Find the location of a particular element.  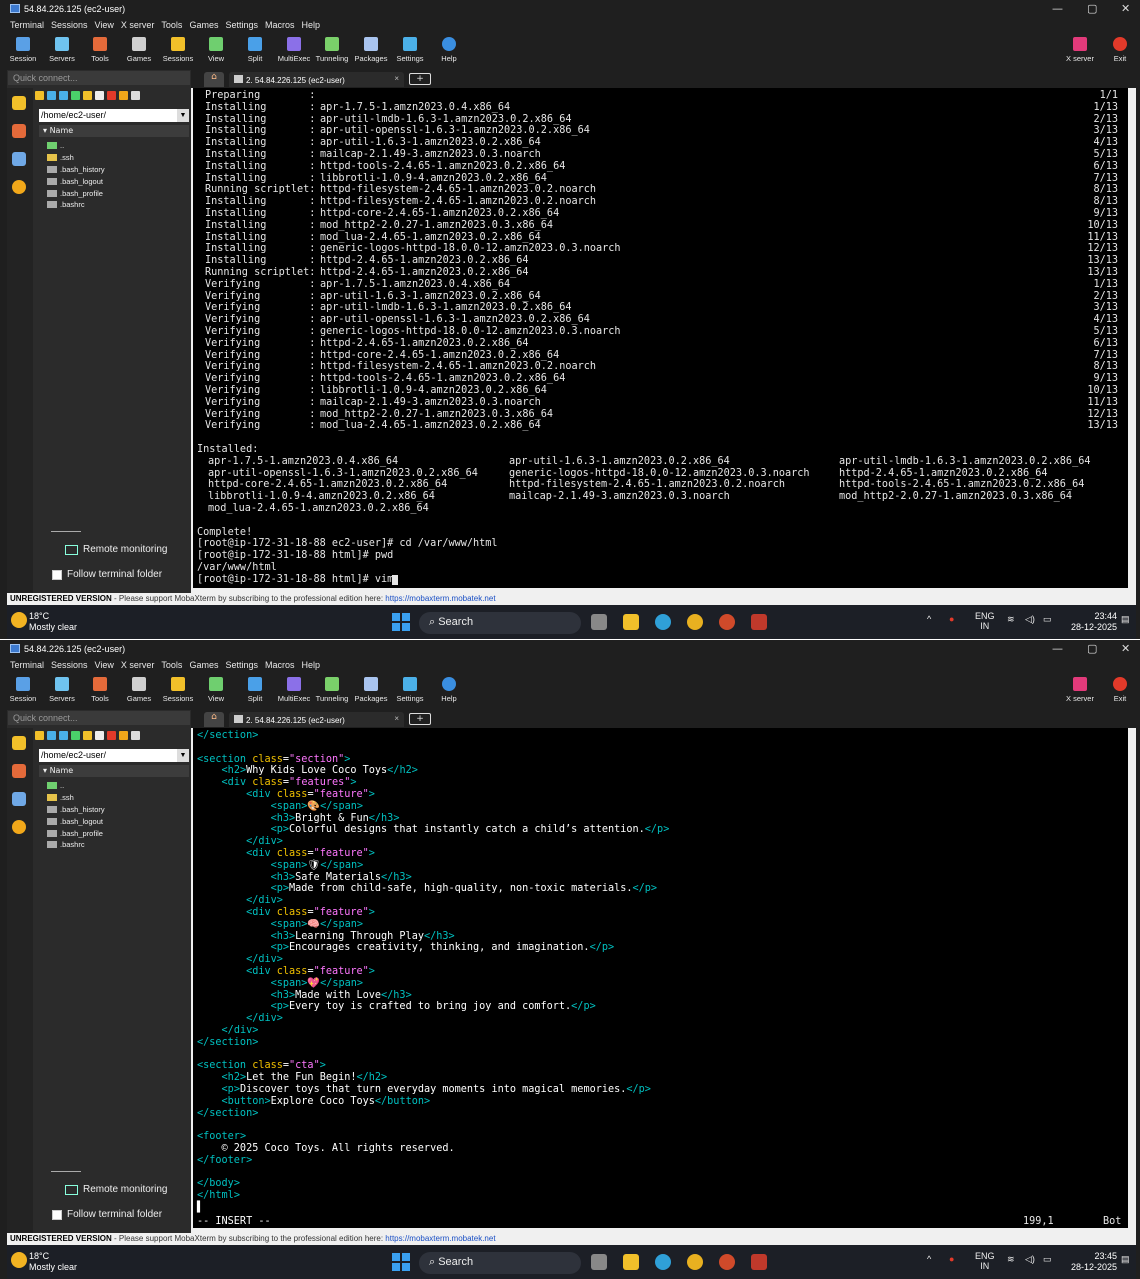

download-icon is located at coordinates (51, 95).